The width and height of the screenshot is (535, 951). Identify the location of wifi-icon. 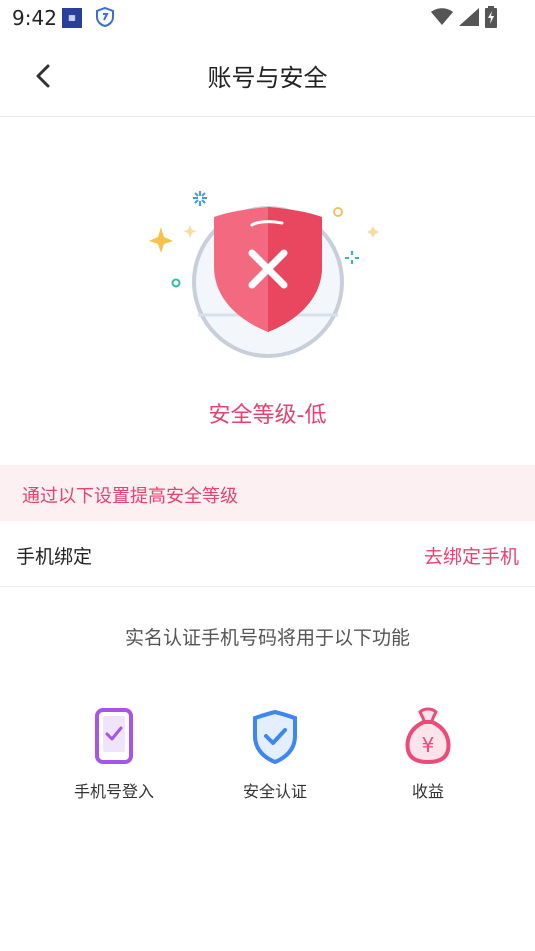
(442, 19).